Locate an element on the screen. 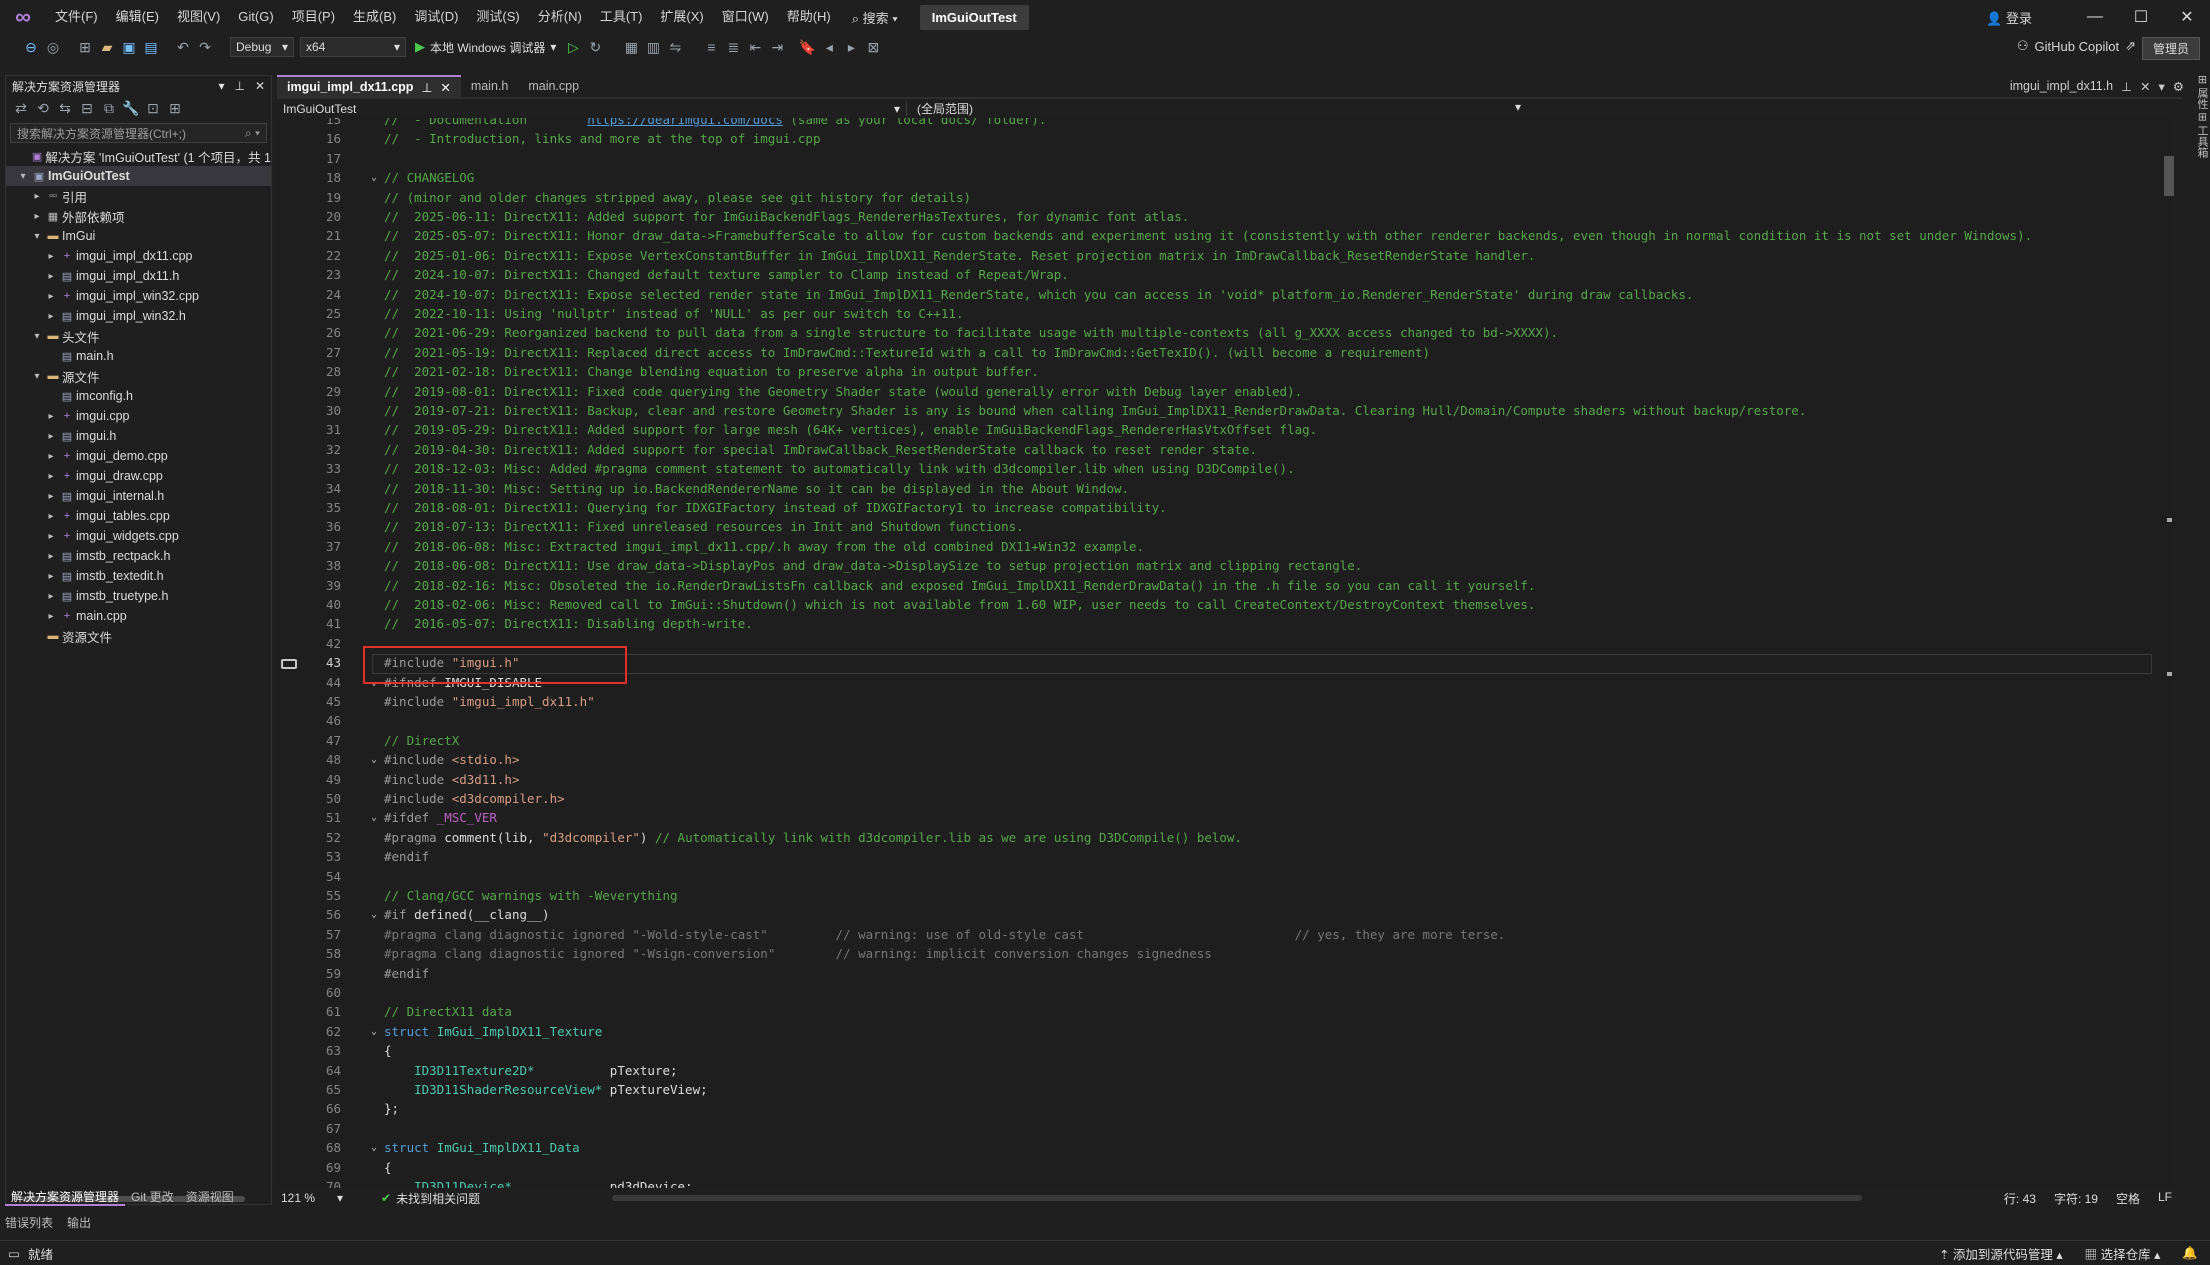 This screenshot has width=2210, height=1265. close-icon: ✕ is located at coordinates (2187, 17).